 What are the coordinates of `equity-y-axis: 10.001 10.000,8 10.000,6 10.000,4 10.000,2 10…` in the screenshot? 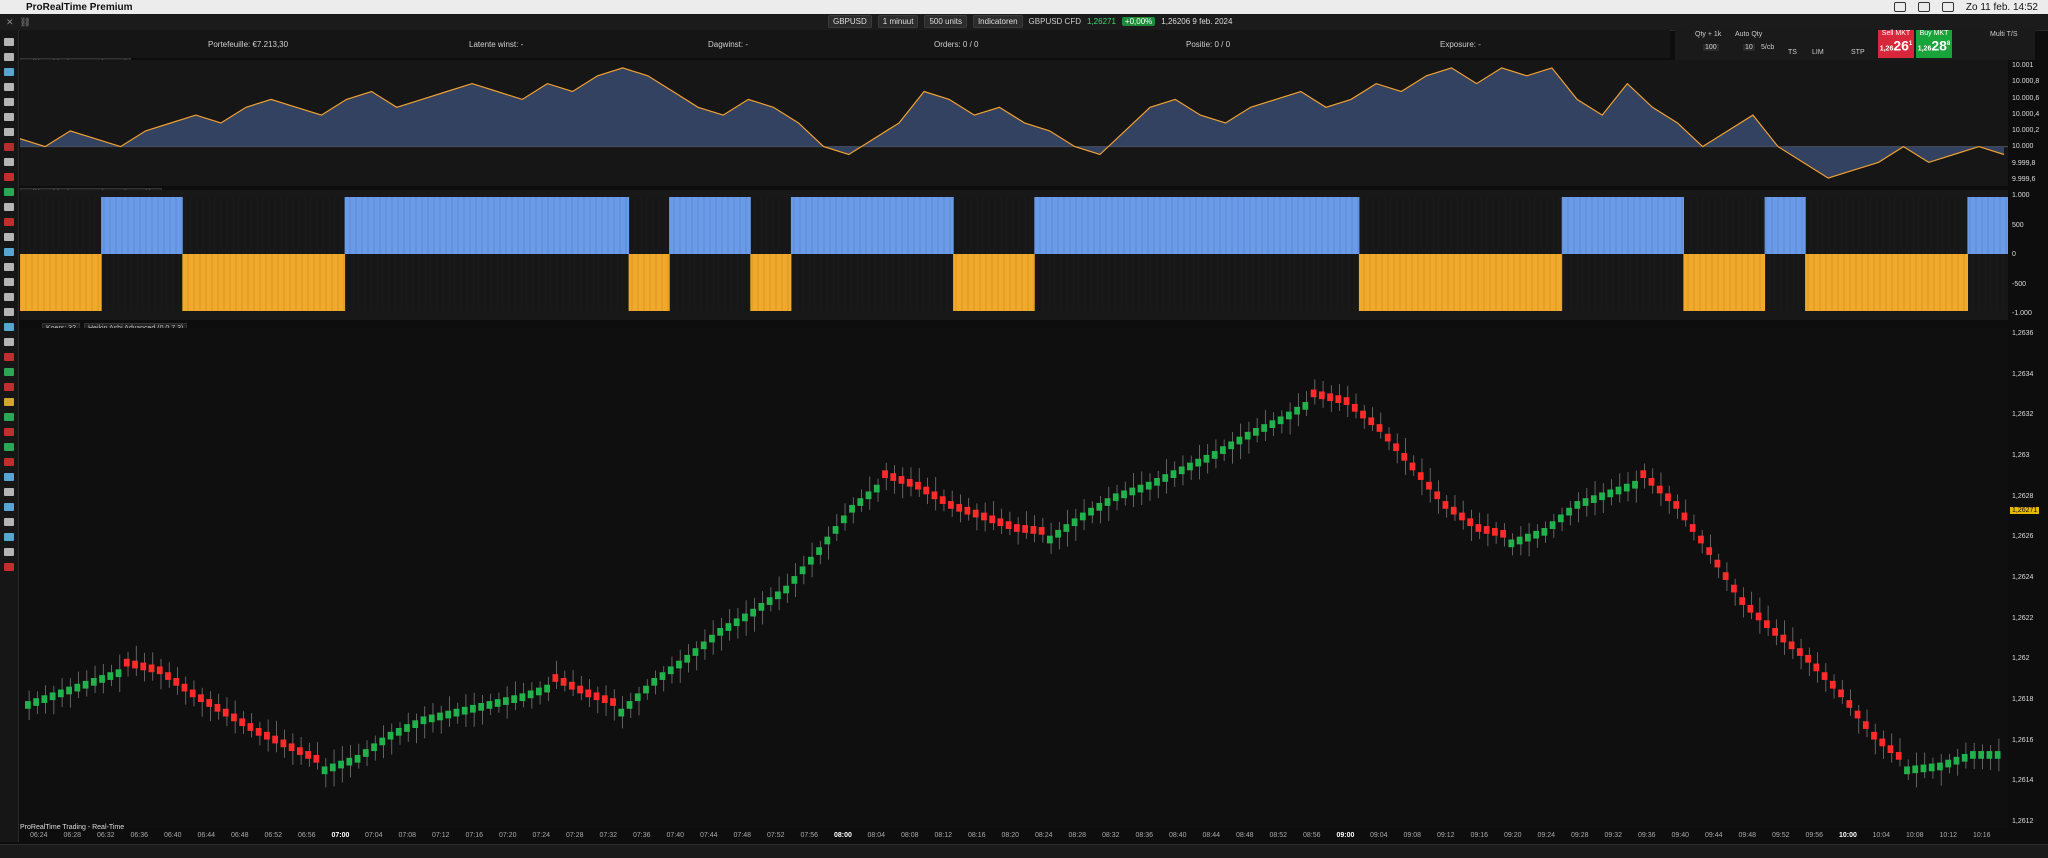 It's located at (2028, 123).